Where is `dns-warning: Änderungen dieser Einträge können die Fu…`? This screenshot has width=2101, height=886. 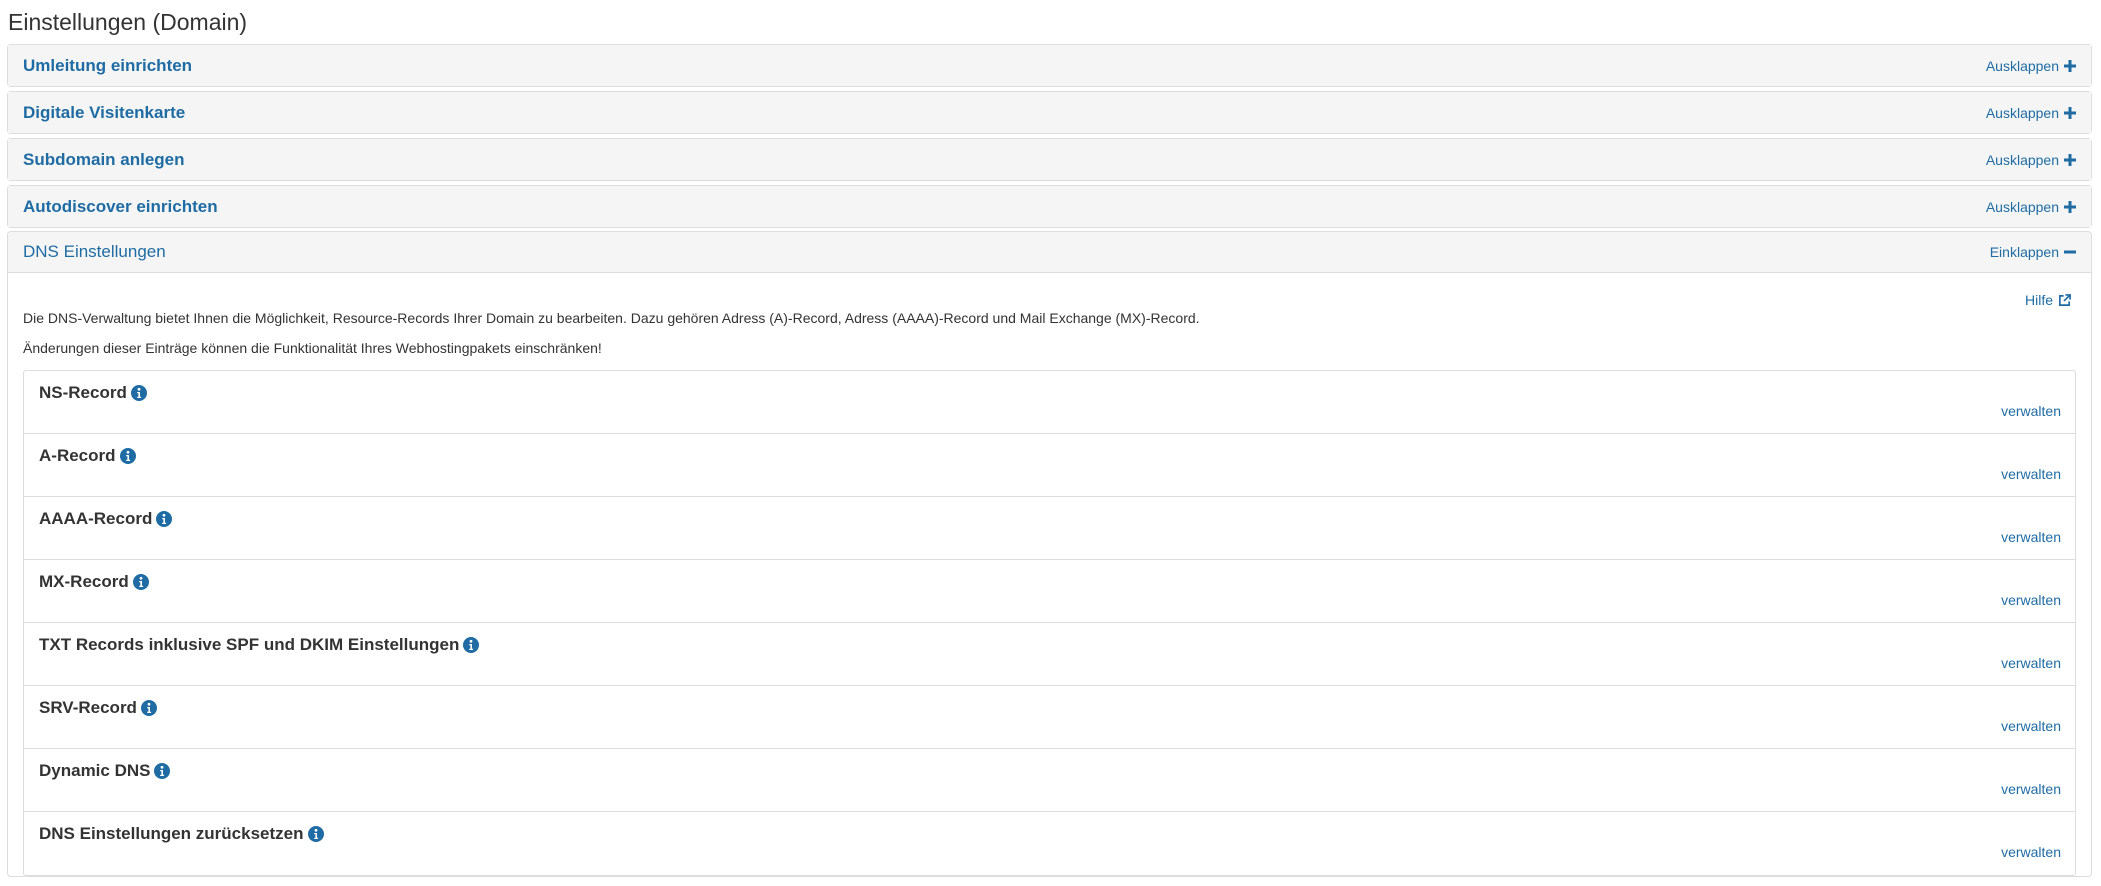 dns-warning: Änderungen dieser Einträge können die Fu… is located at coordinates (312, 348).